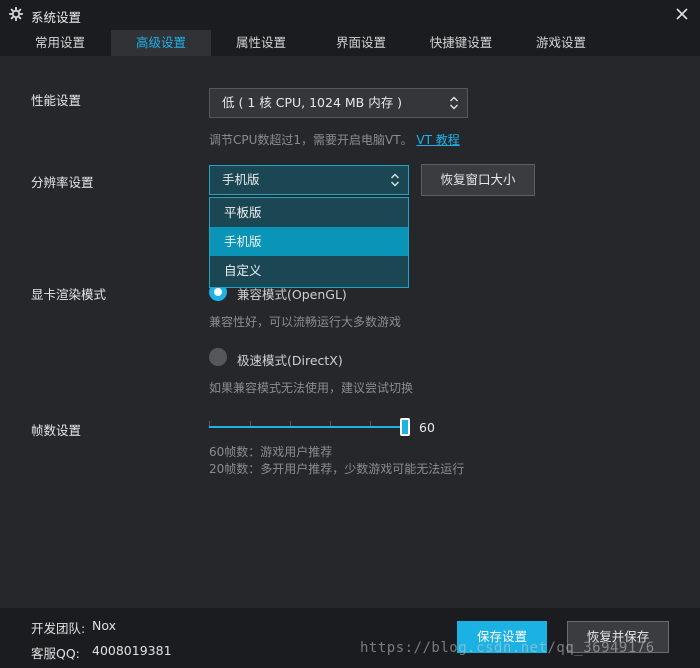 This screenshot has width=700, height=668. Describe the element at coordinates (56, 100) in the screenshot. I see `performance-label: 性能设置` at that location.